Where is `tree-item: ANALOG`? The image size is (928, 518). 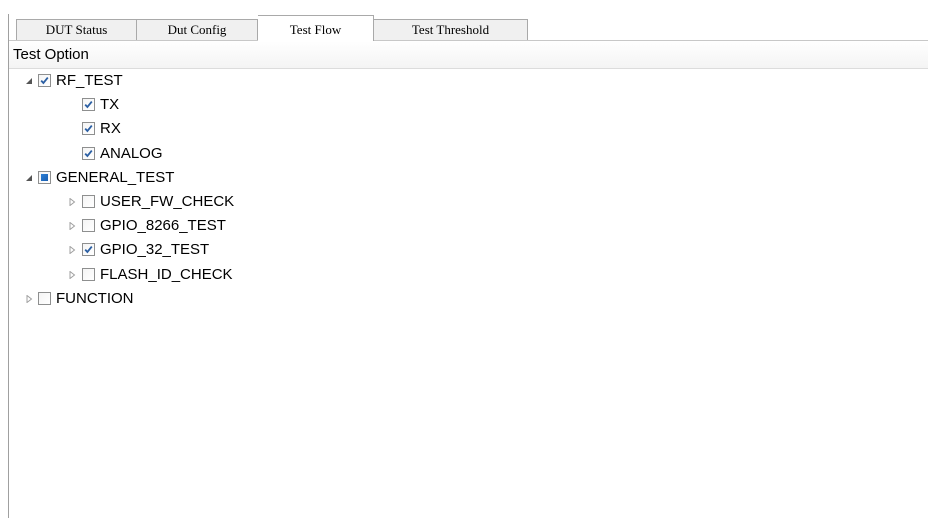
tree-item: ANALOG is located at coordinates (468, 154).